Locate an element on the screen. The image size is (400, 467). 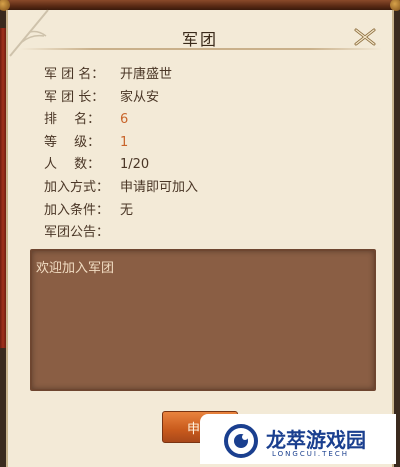
field-value: 1 is located at coordinates (124, 142).